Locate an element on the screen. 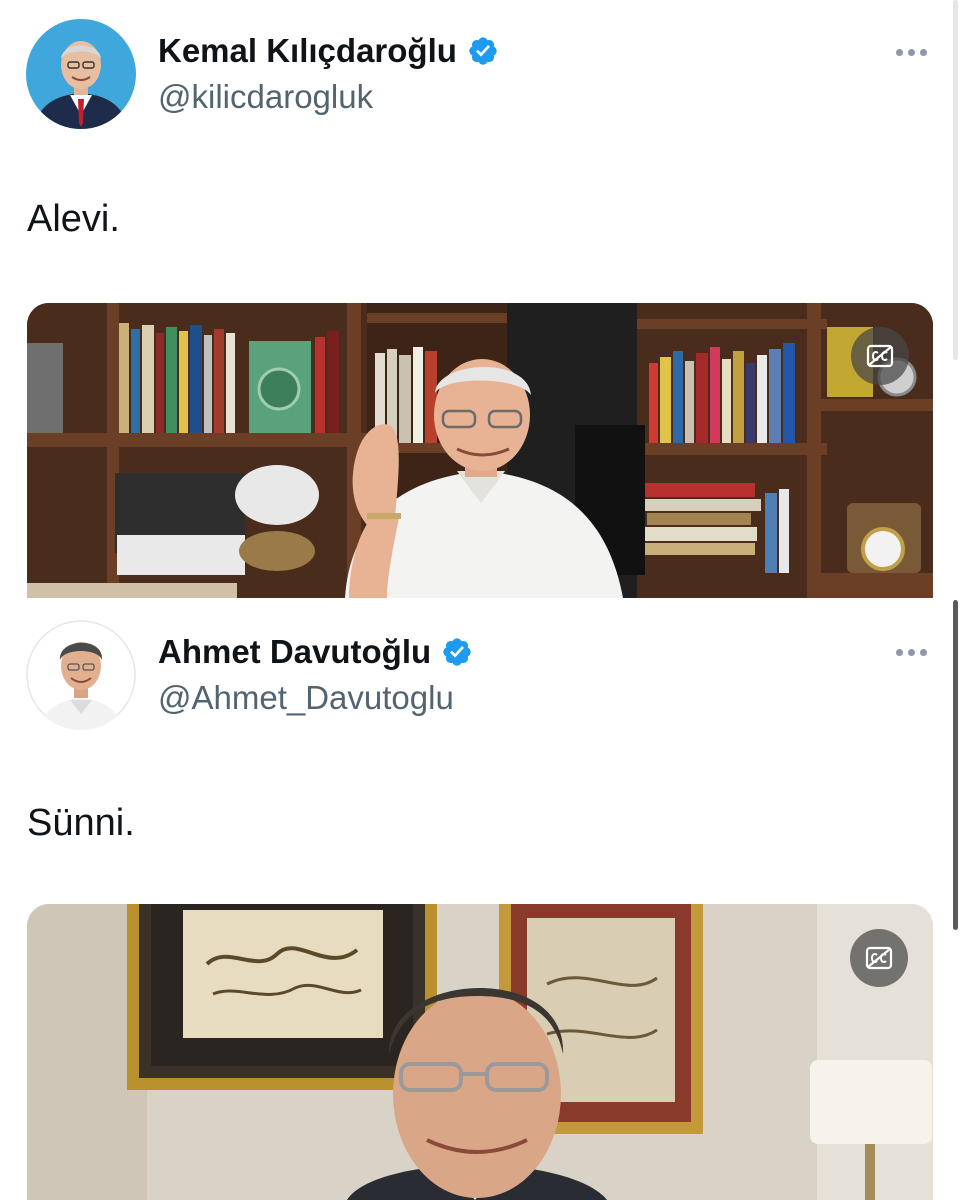 This screenshot has width=960, height=1200. display-name: Kemal Kılıçdaroğlu is located at coordinates (307, 51).